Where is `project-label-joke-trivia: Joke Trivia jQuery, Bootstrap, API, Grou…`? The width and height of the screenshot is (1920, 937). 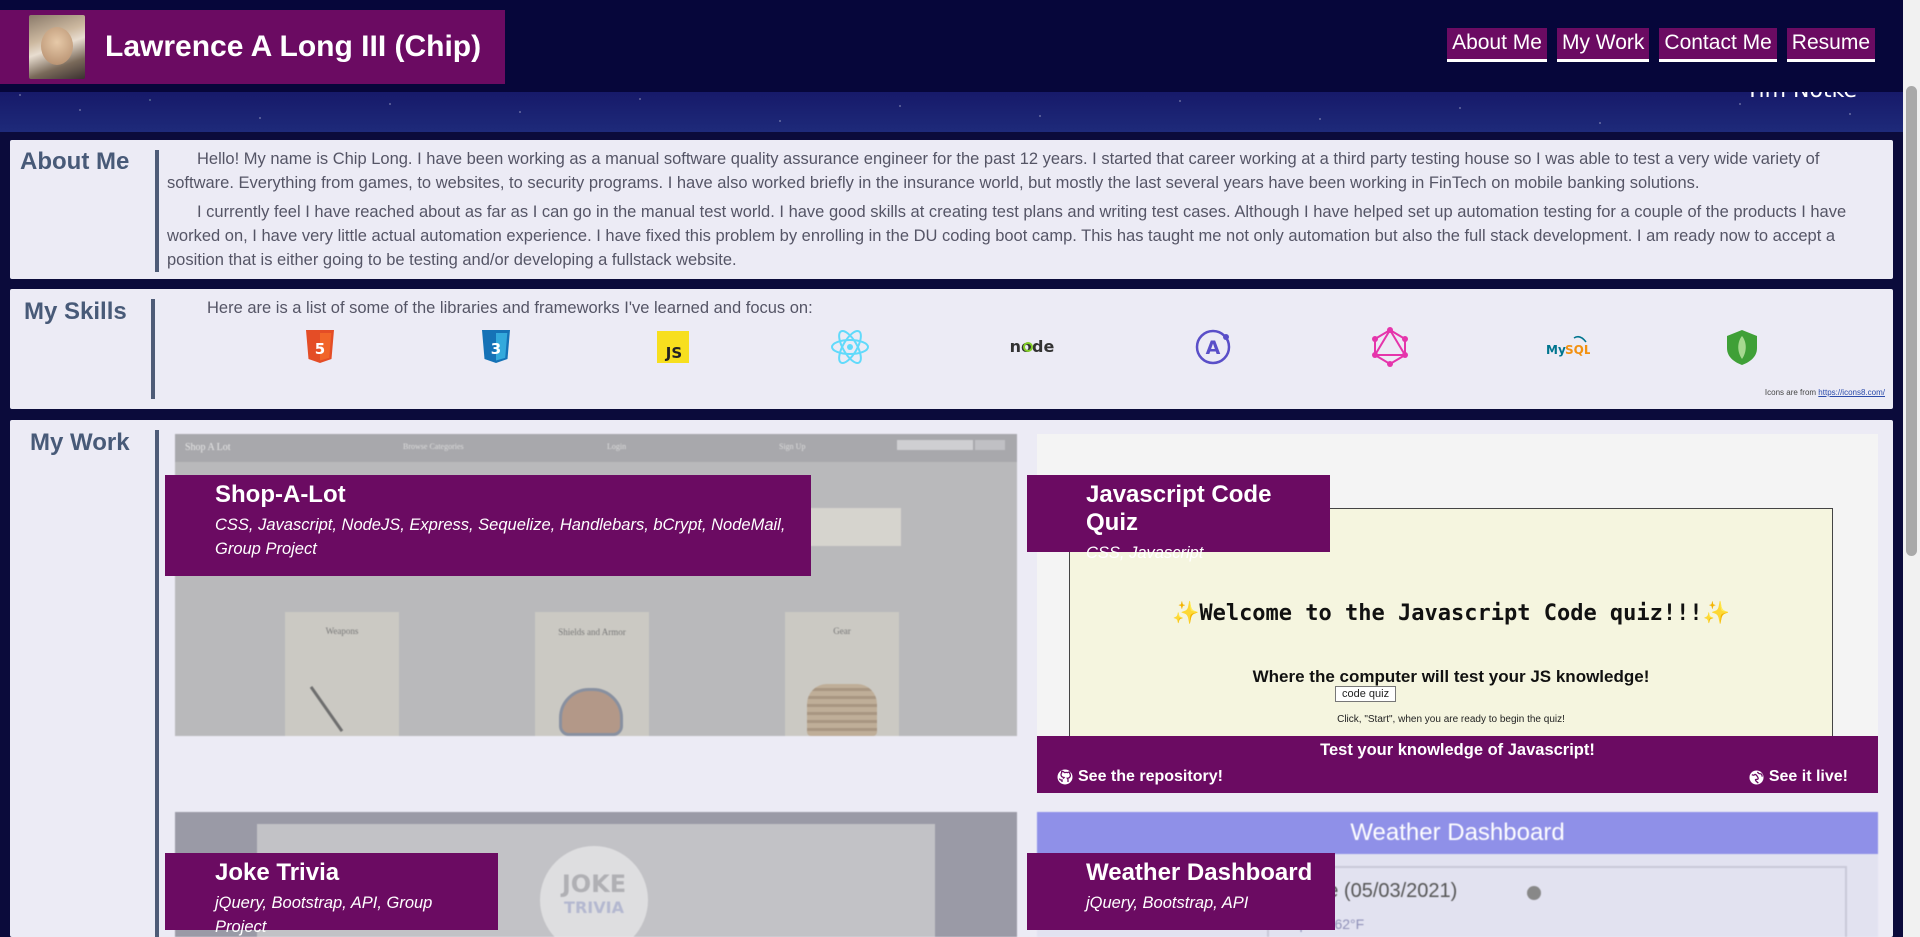
project-label-joke-trivia: Joke Trivia jQuery, Bootstrap, API, Grou… is located at coordinates (331, 894).